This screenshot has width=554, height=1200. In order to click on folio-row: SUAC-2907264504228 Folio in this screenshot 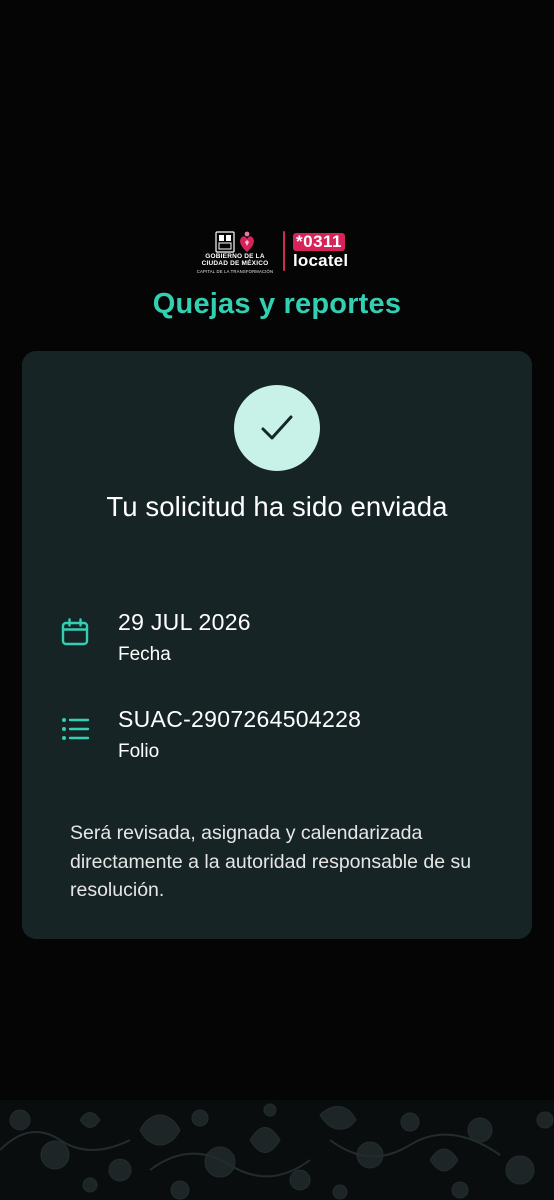, I will do `click(280, 738)`.